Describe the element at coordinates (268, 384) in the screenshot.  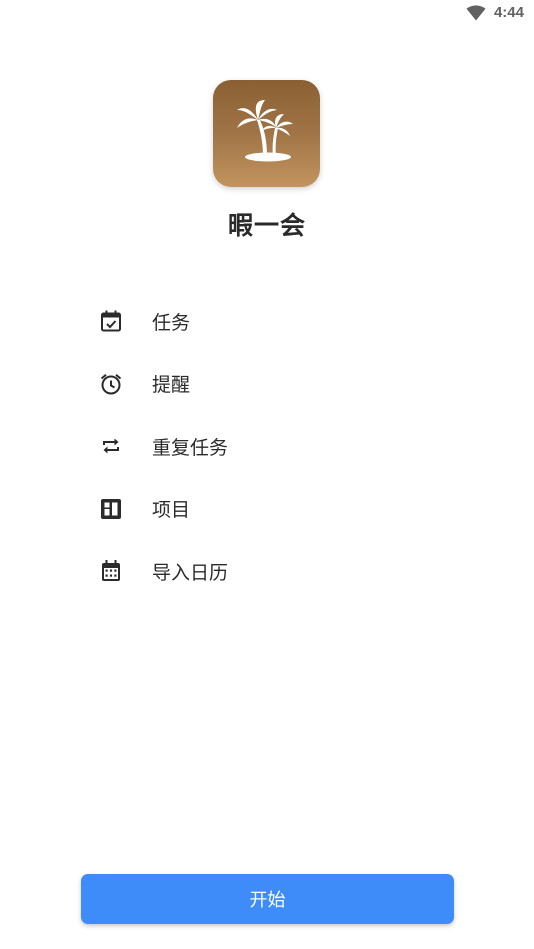
I see `feature-item-reminders: 提醒` at that location.